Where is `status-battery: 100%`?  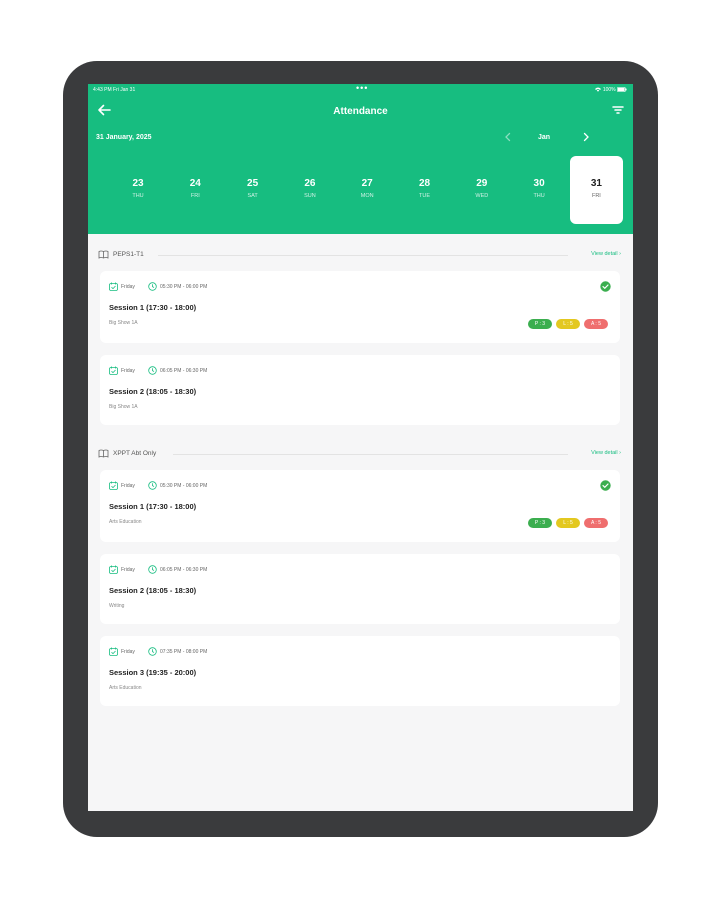 status-battery: 100% is located at coordinates (611, 90).